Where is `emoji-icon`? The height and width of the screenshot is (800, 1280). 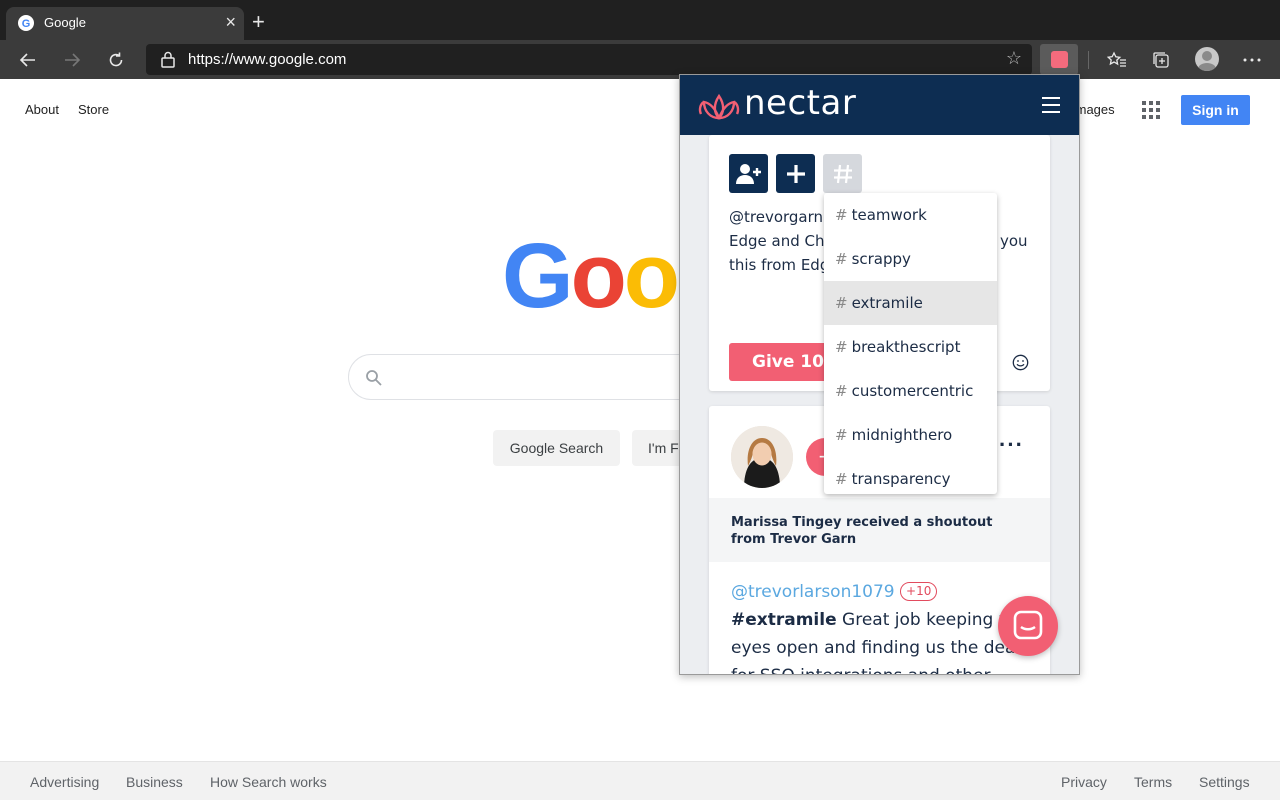
emoji-icon is located at coordinates (1020, 362).